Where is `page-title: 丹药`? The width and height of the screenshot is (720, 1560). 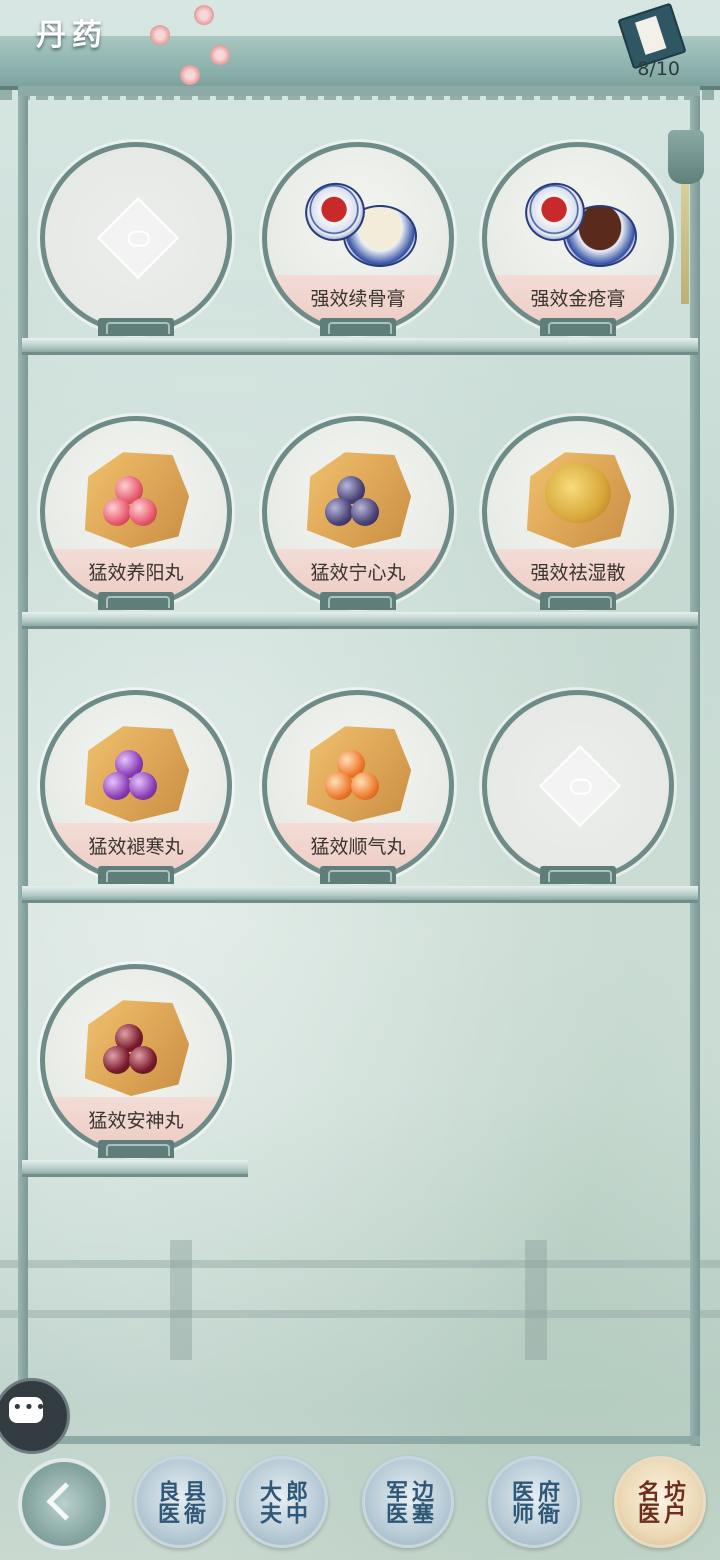
page-title: 丹药 is located at coordinates (72, 35).